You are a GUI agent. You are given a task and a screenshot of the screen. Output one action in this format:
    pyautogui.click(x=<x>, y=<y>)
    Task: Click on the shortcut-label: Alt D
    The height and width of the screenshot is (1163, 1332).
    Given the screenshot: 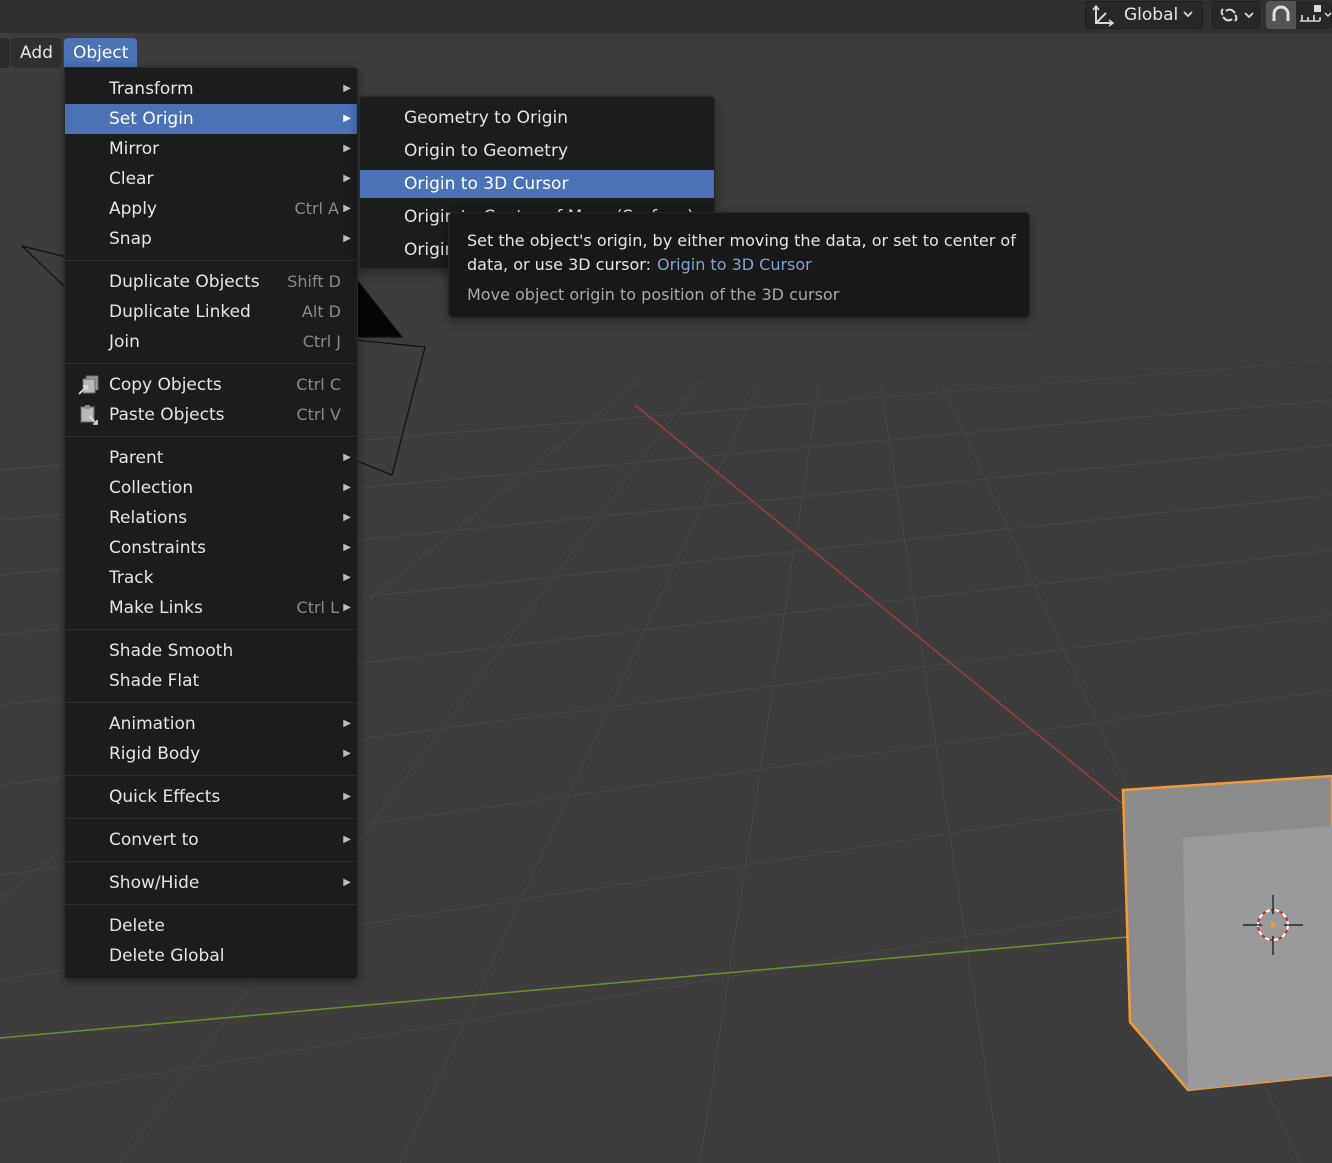 What is the action you would take?
    pyautogui.click(x=321, y=311)
    